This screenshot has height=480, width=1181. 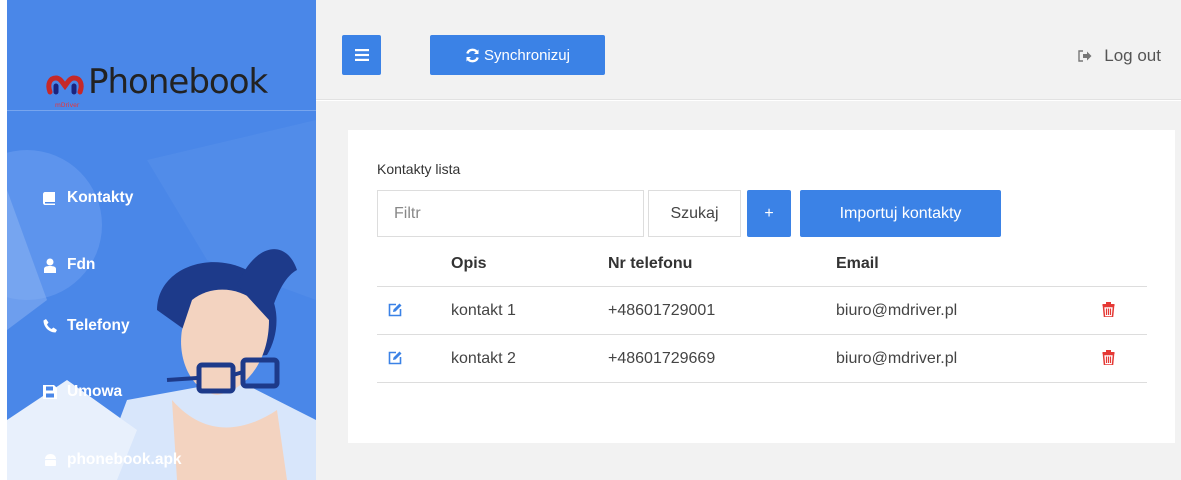 I want to click on sidebar-item-umowa: Umowa, so click(x=161, y=392).